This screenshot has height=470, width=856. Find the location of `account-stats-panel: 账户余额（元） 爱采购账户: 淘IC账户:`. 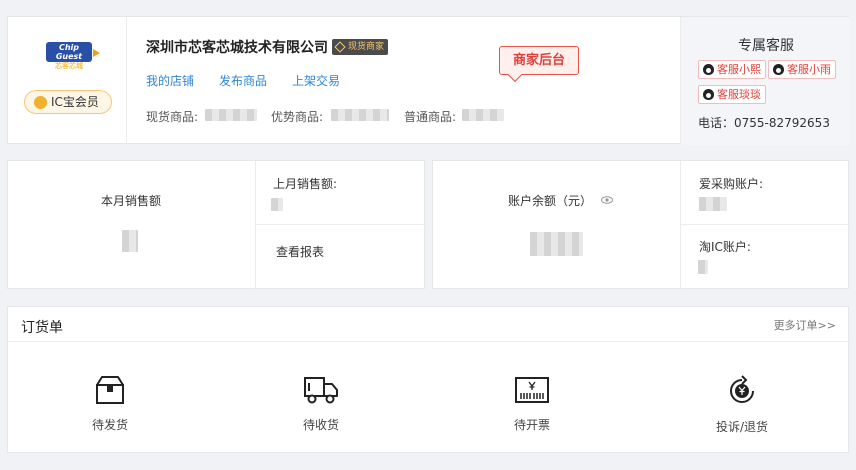

account-stats-panel: 账户余额（元） 爱采购账户: 淘IC账户: is located at coordinates (641, 225).